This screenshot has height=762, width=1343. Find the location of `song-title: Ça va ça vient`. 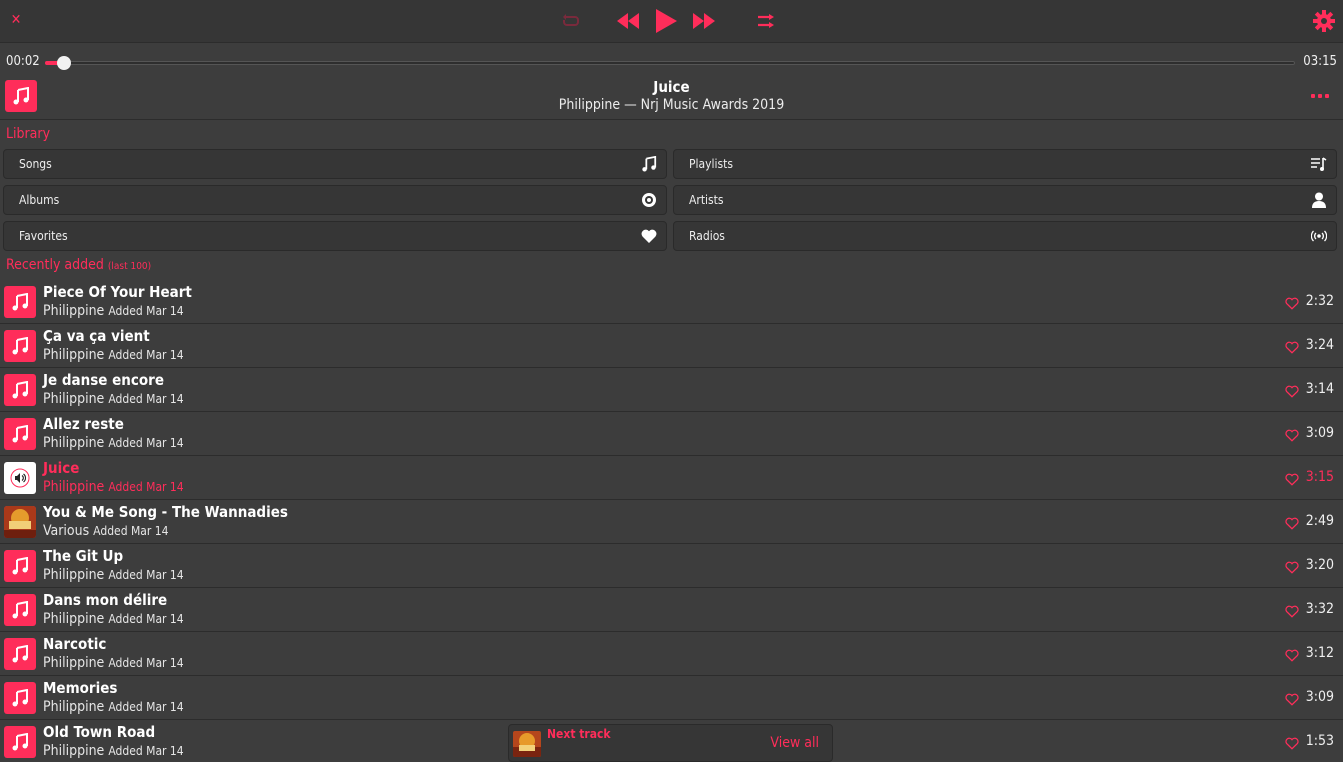

song-title: Ça va ça vient is located at coordinates (96, 336).